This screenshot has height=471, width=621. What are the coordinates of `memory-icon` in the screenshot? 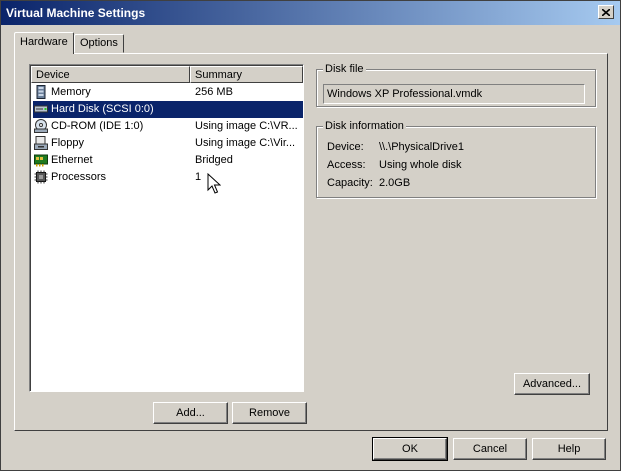 It's located at (41, 92).